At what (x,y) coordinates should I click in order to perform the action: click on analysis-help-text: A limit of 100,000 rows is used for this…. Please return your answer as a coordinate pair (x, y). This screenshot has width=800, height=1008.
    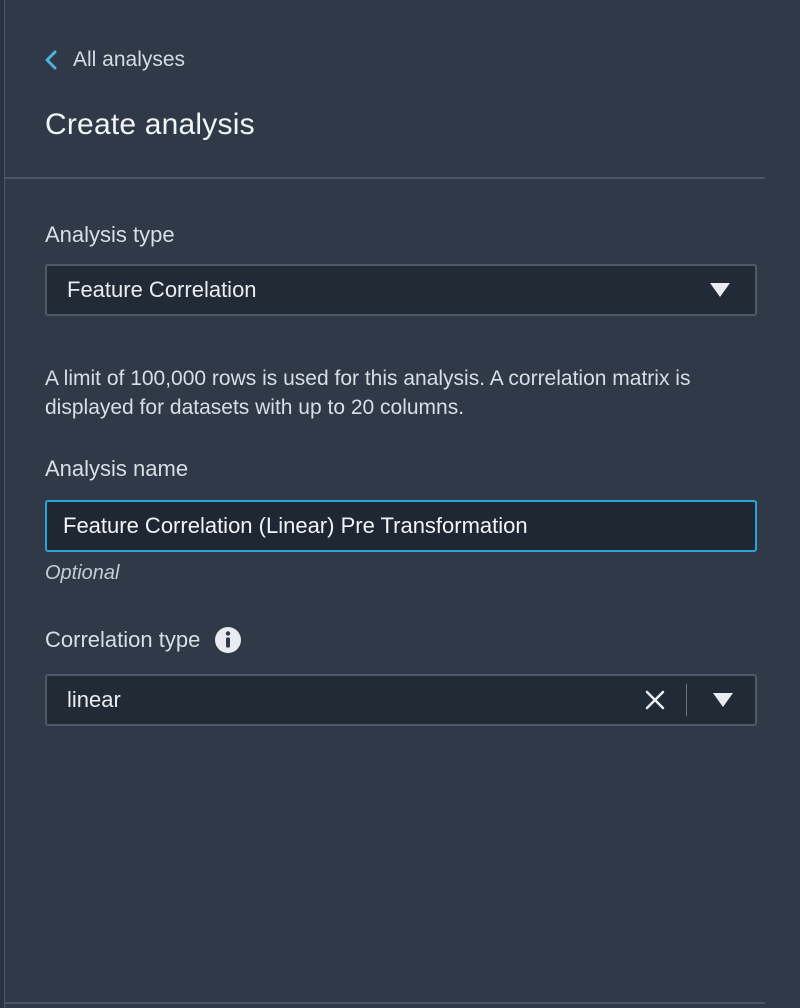
    Looking at the image, I should click on (368, 393).